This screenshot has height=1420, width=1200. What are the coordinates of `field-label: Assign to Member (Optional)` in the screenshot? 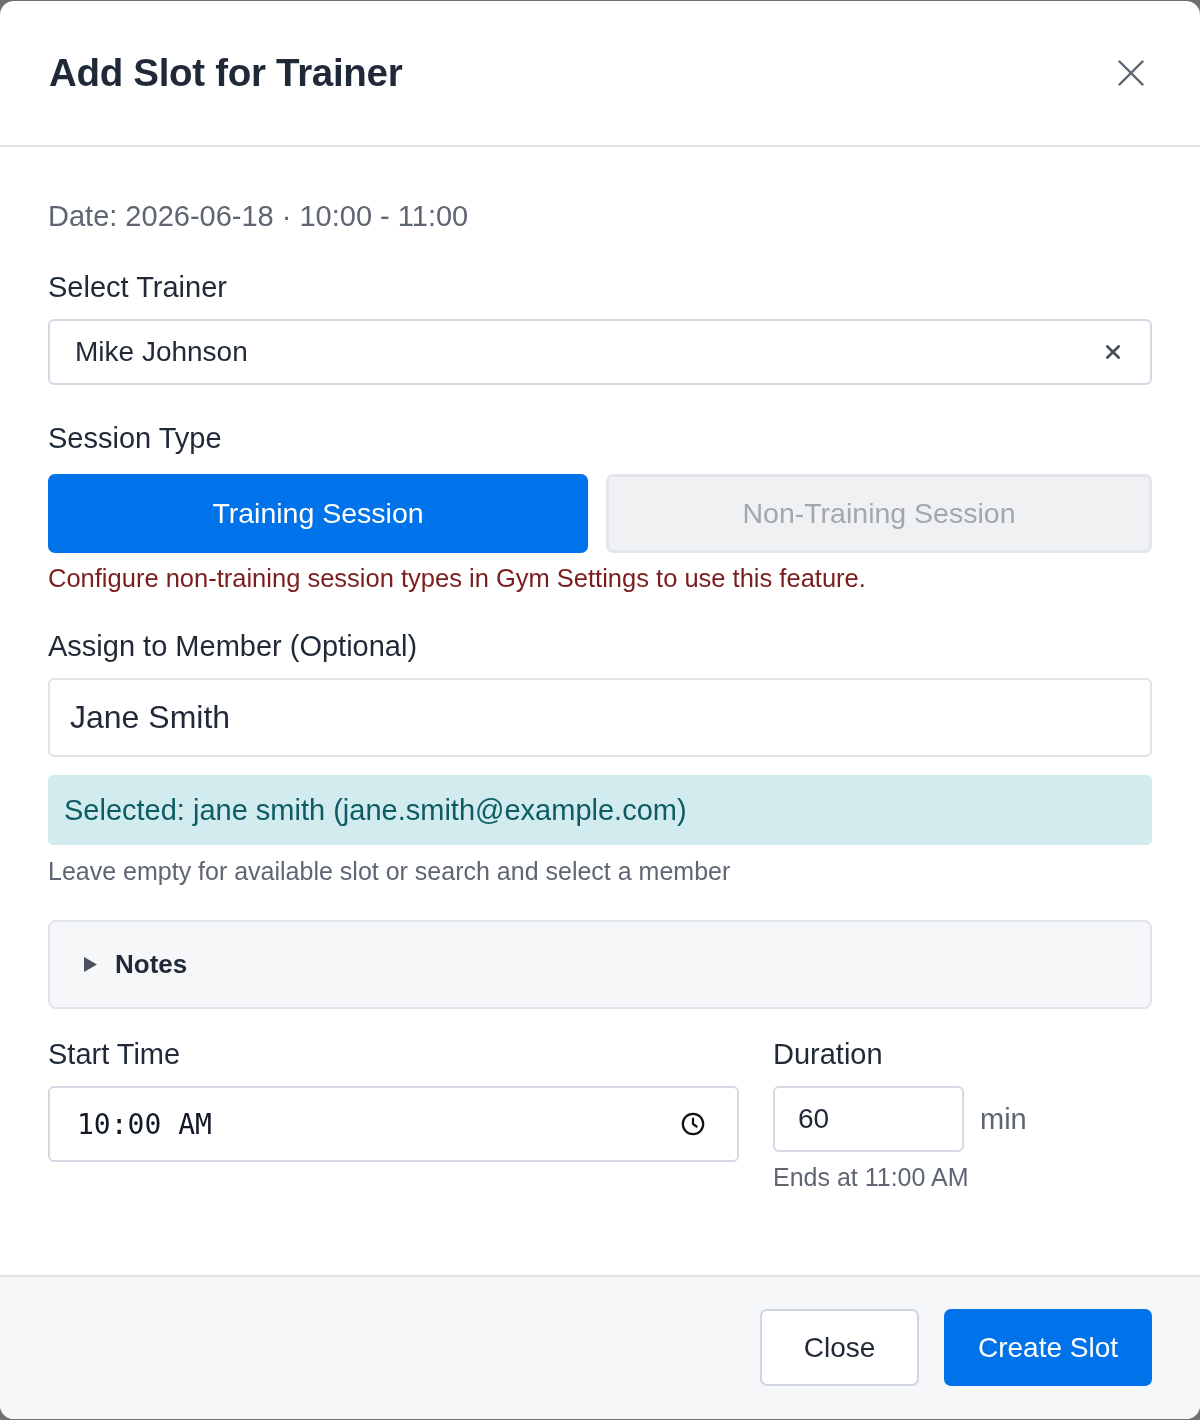 It's located at (233, 646).